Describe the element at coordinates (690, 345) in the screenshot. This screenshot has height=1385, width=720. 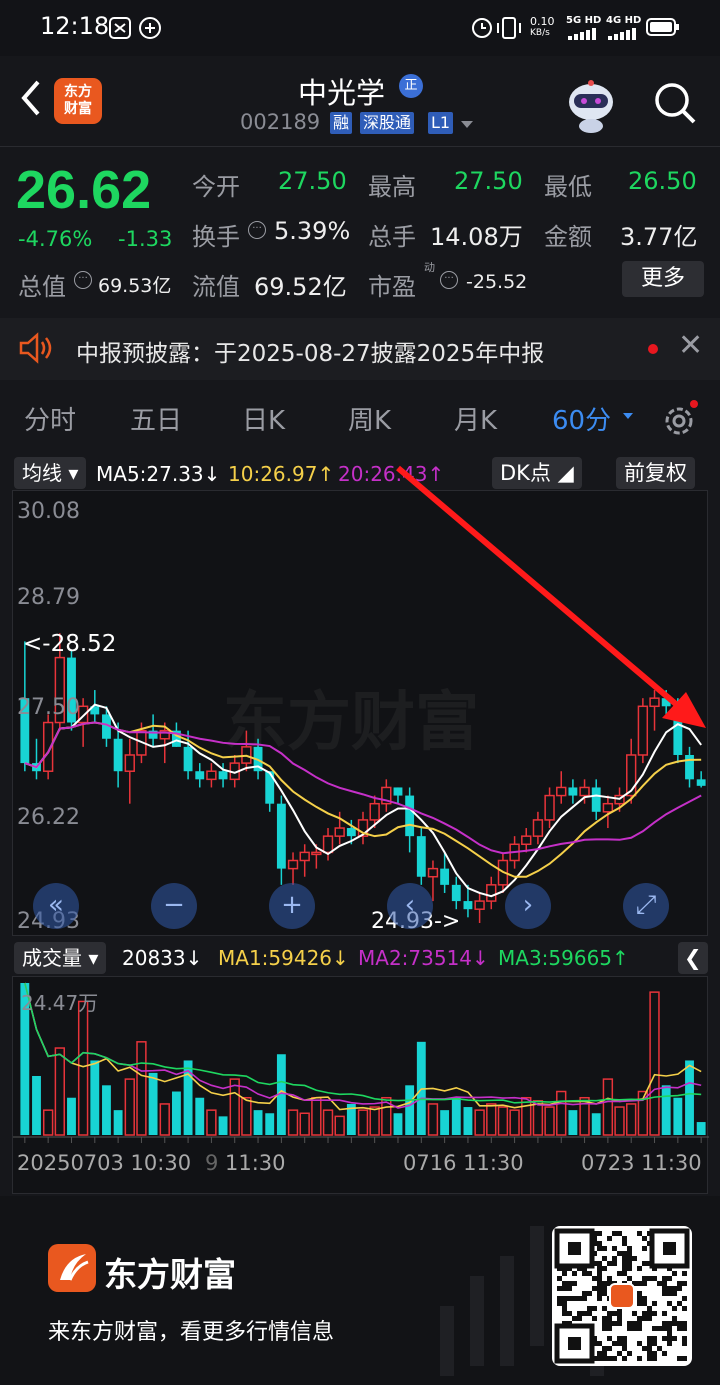
I see `close-icon: ✕` at that location.